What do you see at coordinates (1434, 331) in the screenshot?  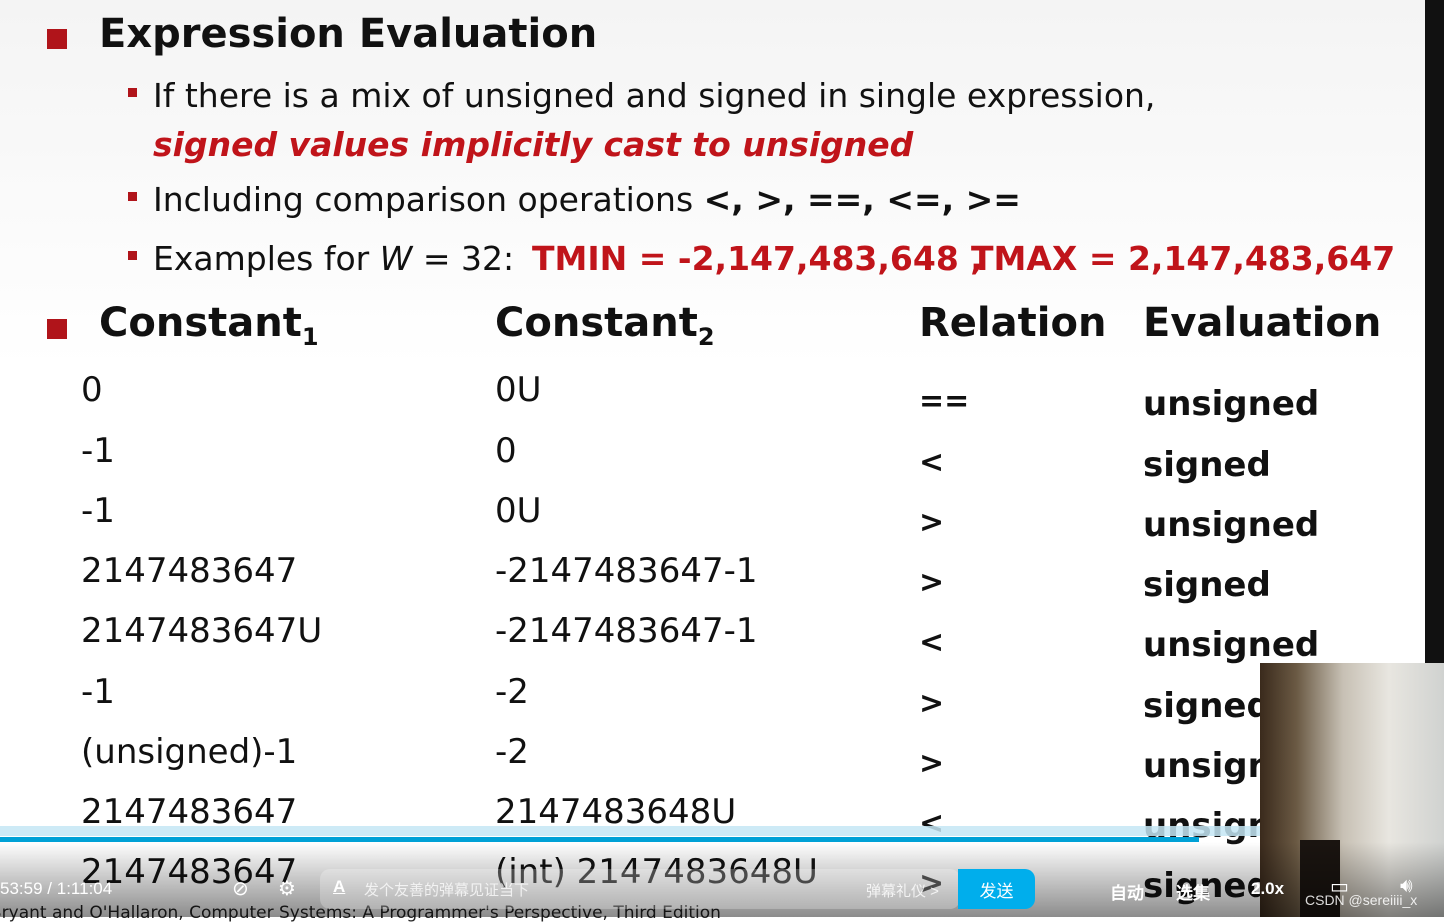 I see `video-edge` at bounding box center [1434, 331].